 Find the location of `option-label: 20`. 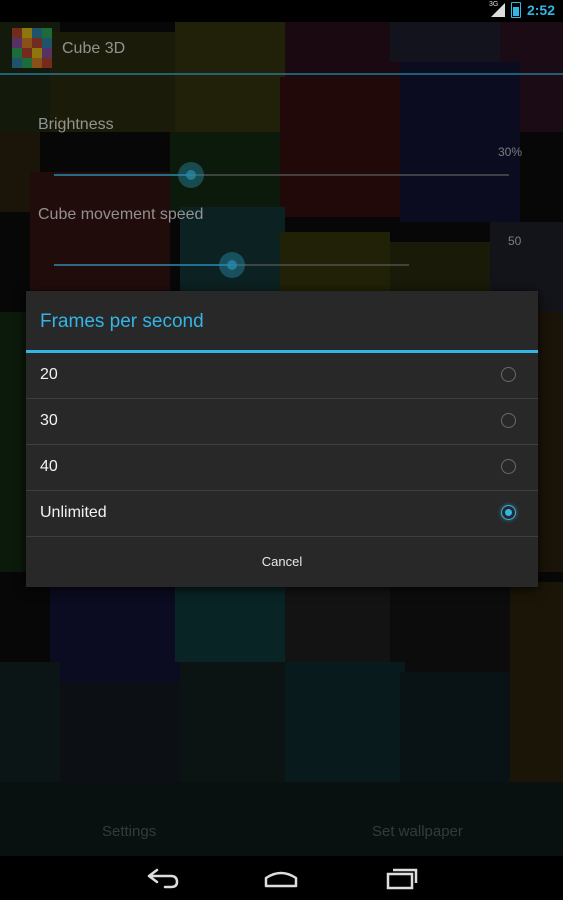

option-label: 20 is located at coordinates (49, 374).